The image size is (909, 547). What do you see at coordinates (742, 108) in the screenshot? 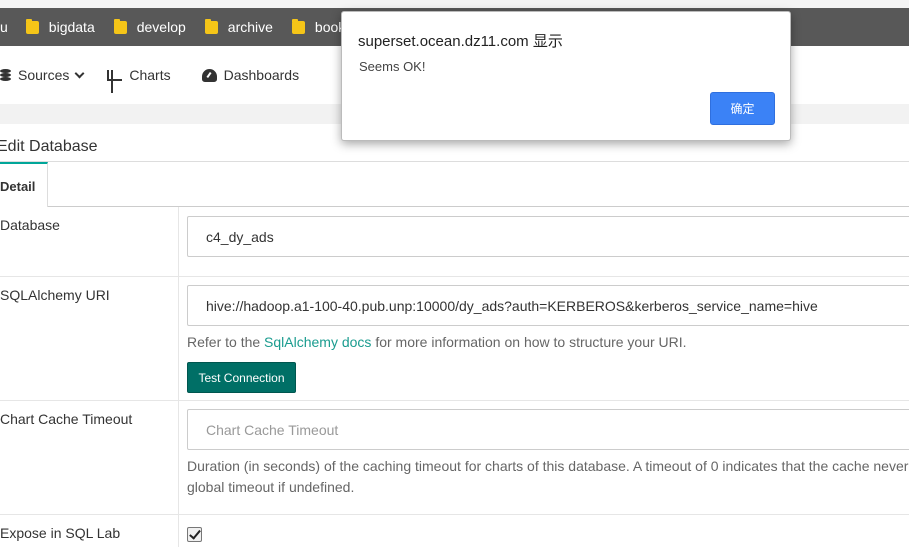
I see `dialog-ok-button: 确定` at bounding box center [742, 108].